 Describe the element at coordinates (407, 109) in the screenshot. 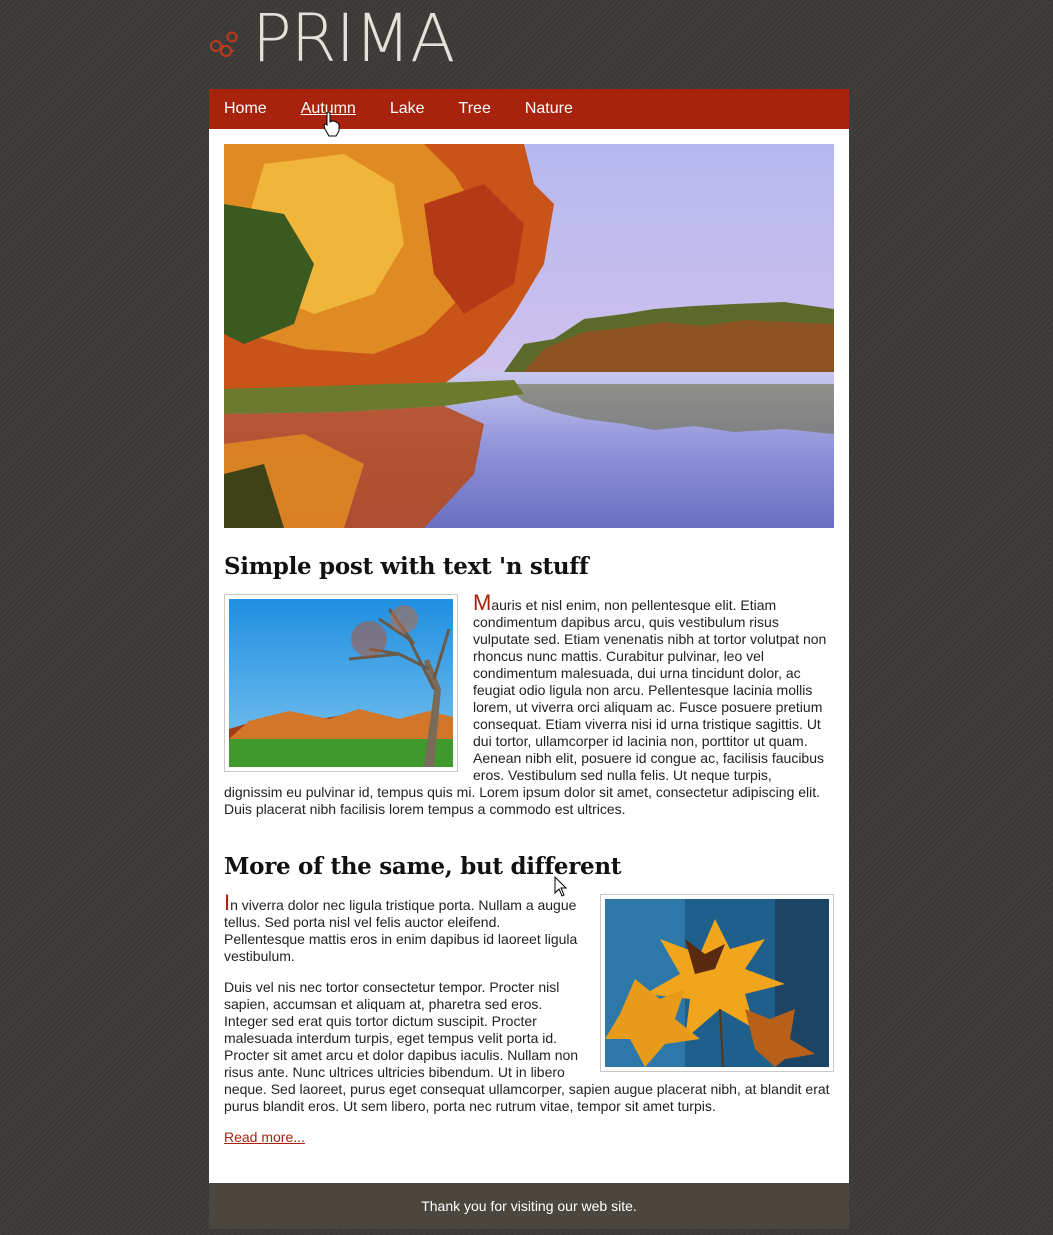

I see `nav-item-lake: Lake` at that location.